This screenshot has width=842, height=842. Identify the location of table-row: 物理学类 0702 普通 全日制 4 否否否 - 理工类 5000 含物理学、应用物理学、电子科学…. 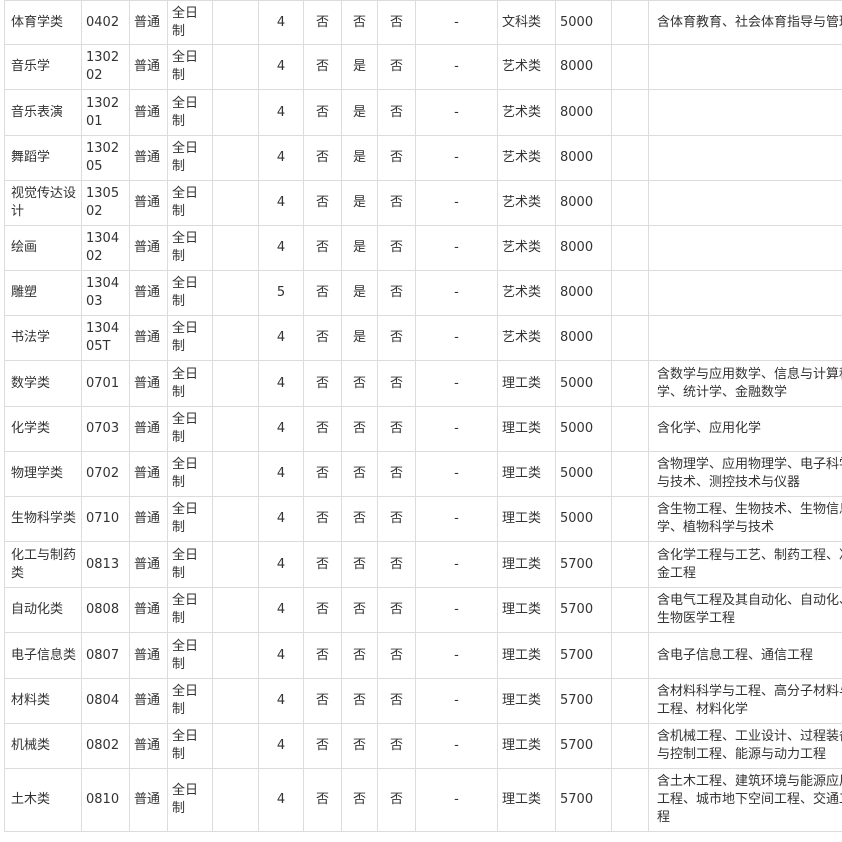
(423, 474).